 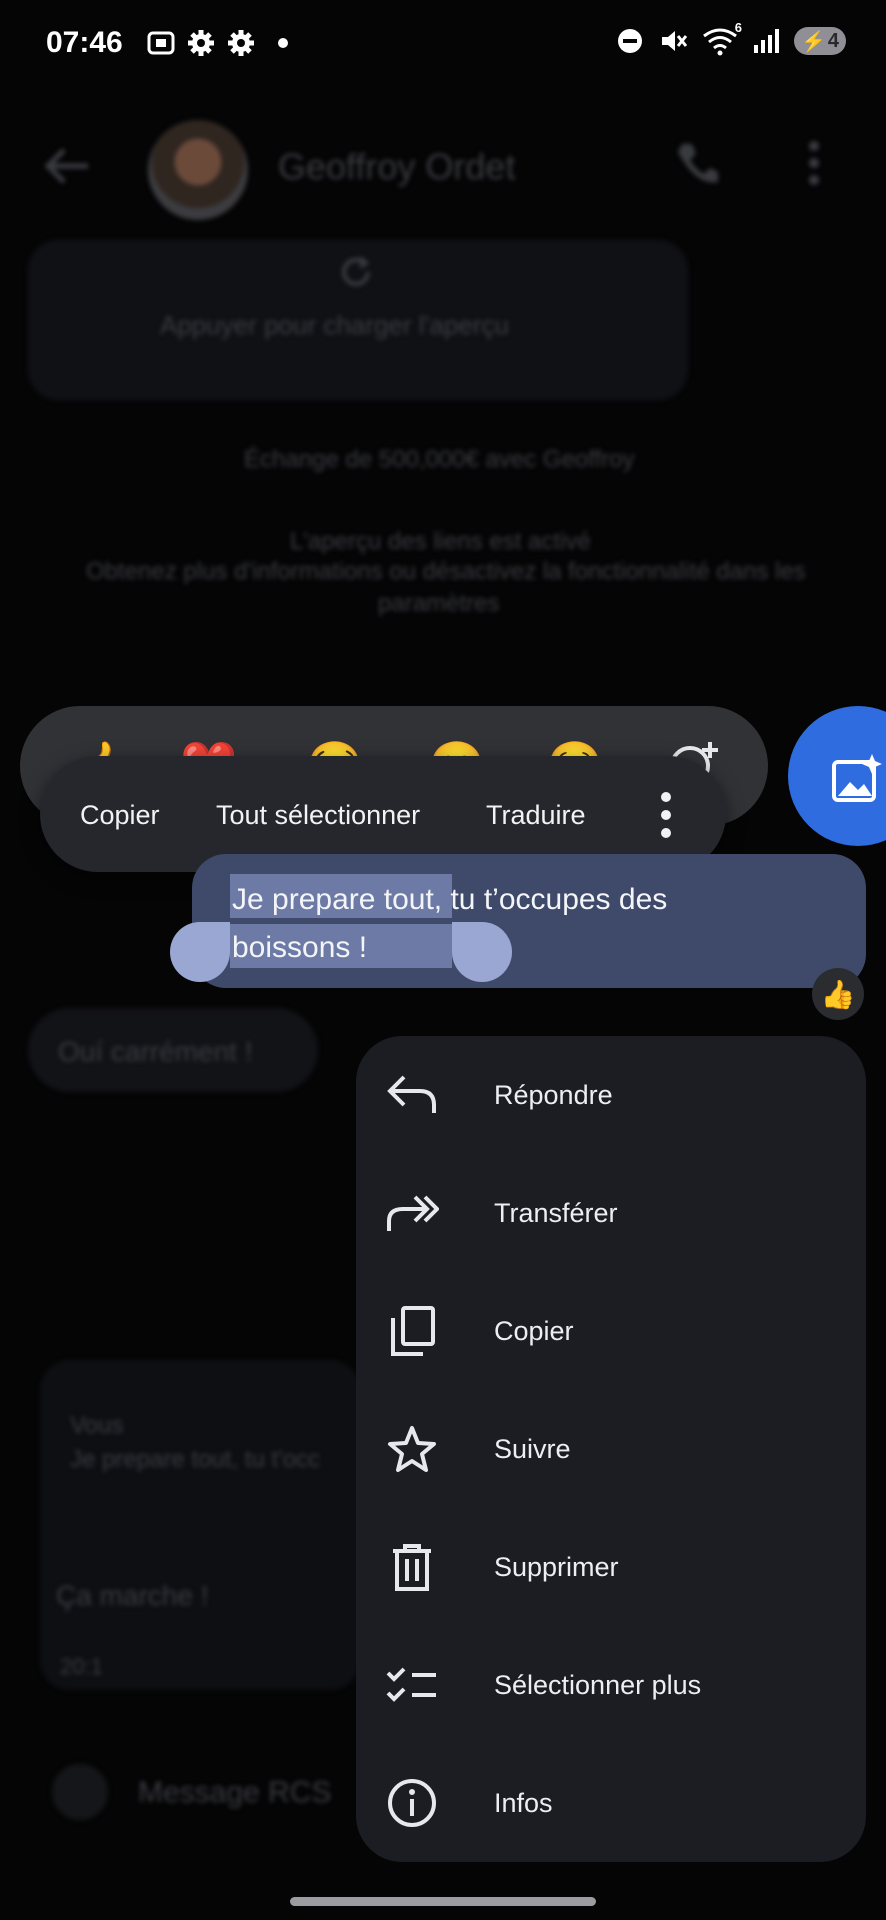 What do you see at coordinates (412, 1449) in the screenshot?
I see `star-icon` at bounding box center [412, 1449].